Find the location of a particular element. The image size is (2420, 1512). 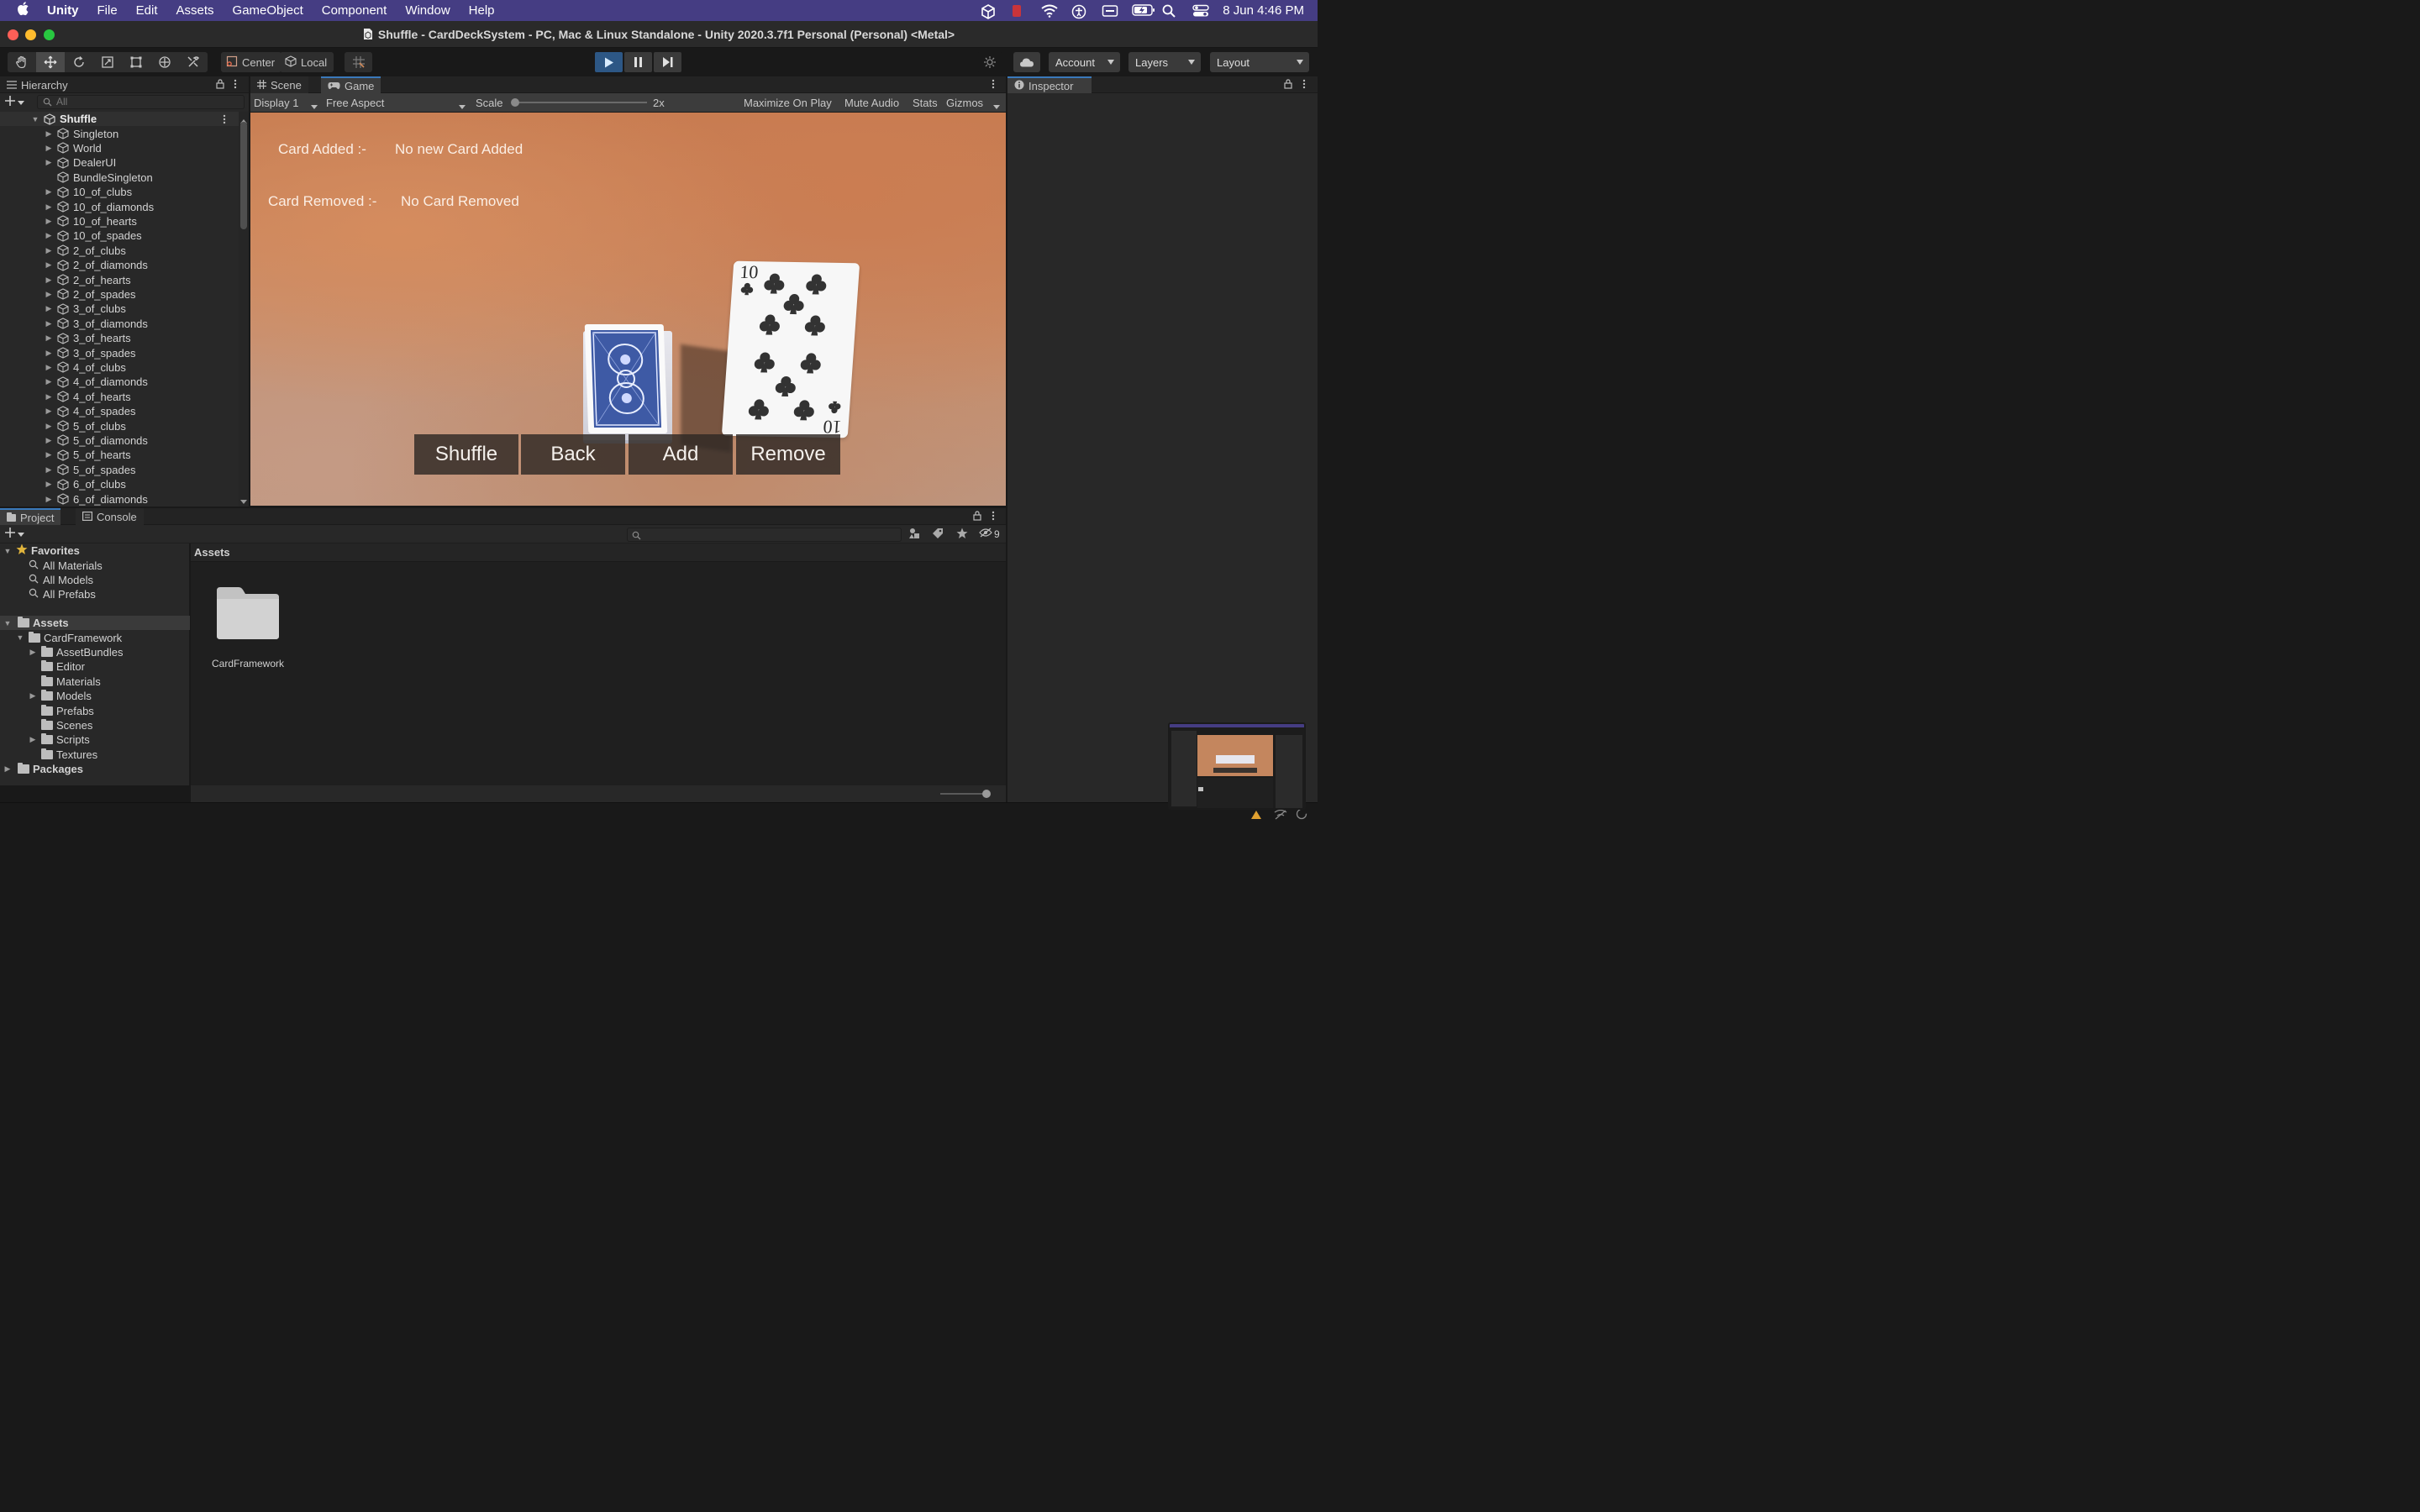

favorite-star-icon is located at coordinates (962, 535).